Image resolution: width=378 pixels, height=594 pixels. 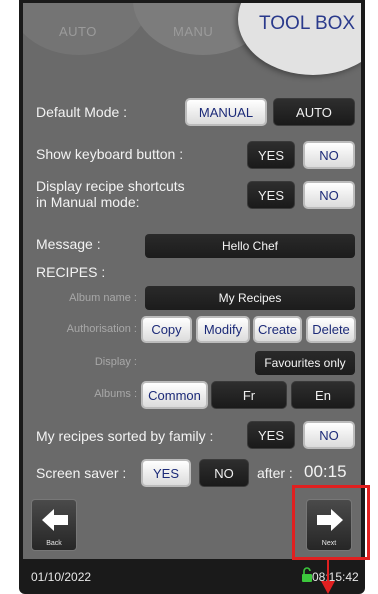 I want to click on authorisation-label: Authorisation :, so click(x=101, y=329).